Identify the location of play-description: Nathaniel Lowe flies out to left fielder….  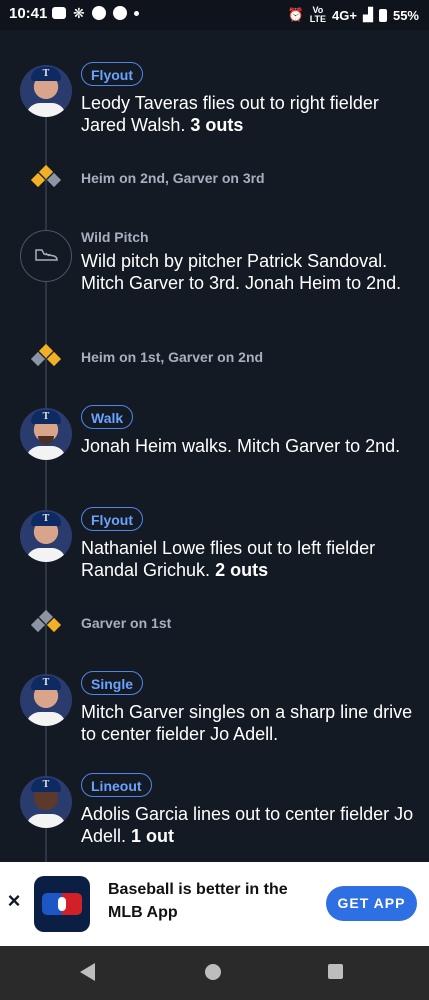
(228, 559).